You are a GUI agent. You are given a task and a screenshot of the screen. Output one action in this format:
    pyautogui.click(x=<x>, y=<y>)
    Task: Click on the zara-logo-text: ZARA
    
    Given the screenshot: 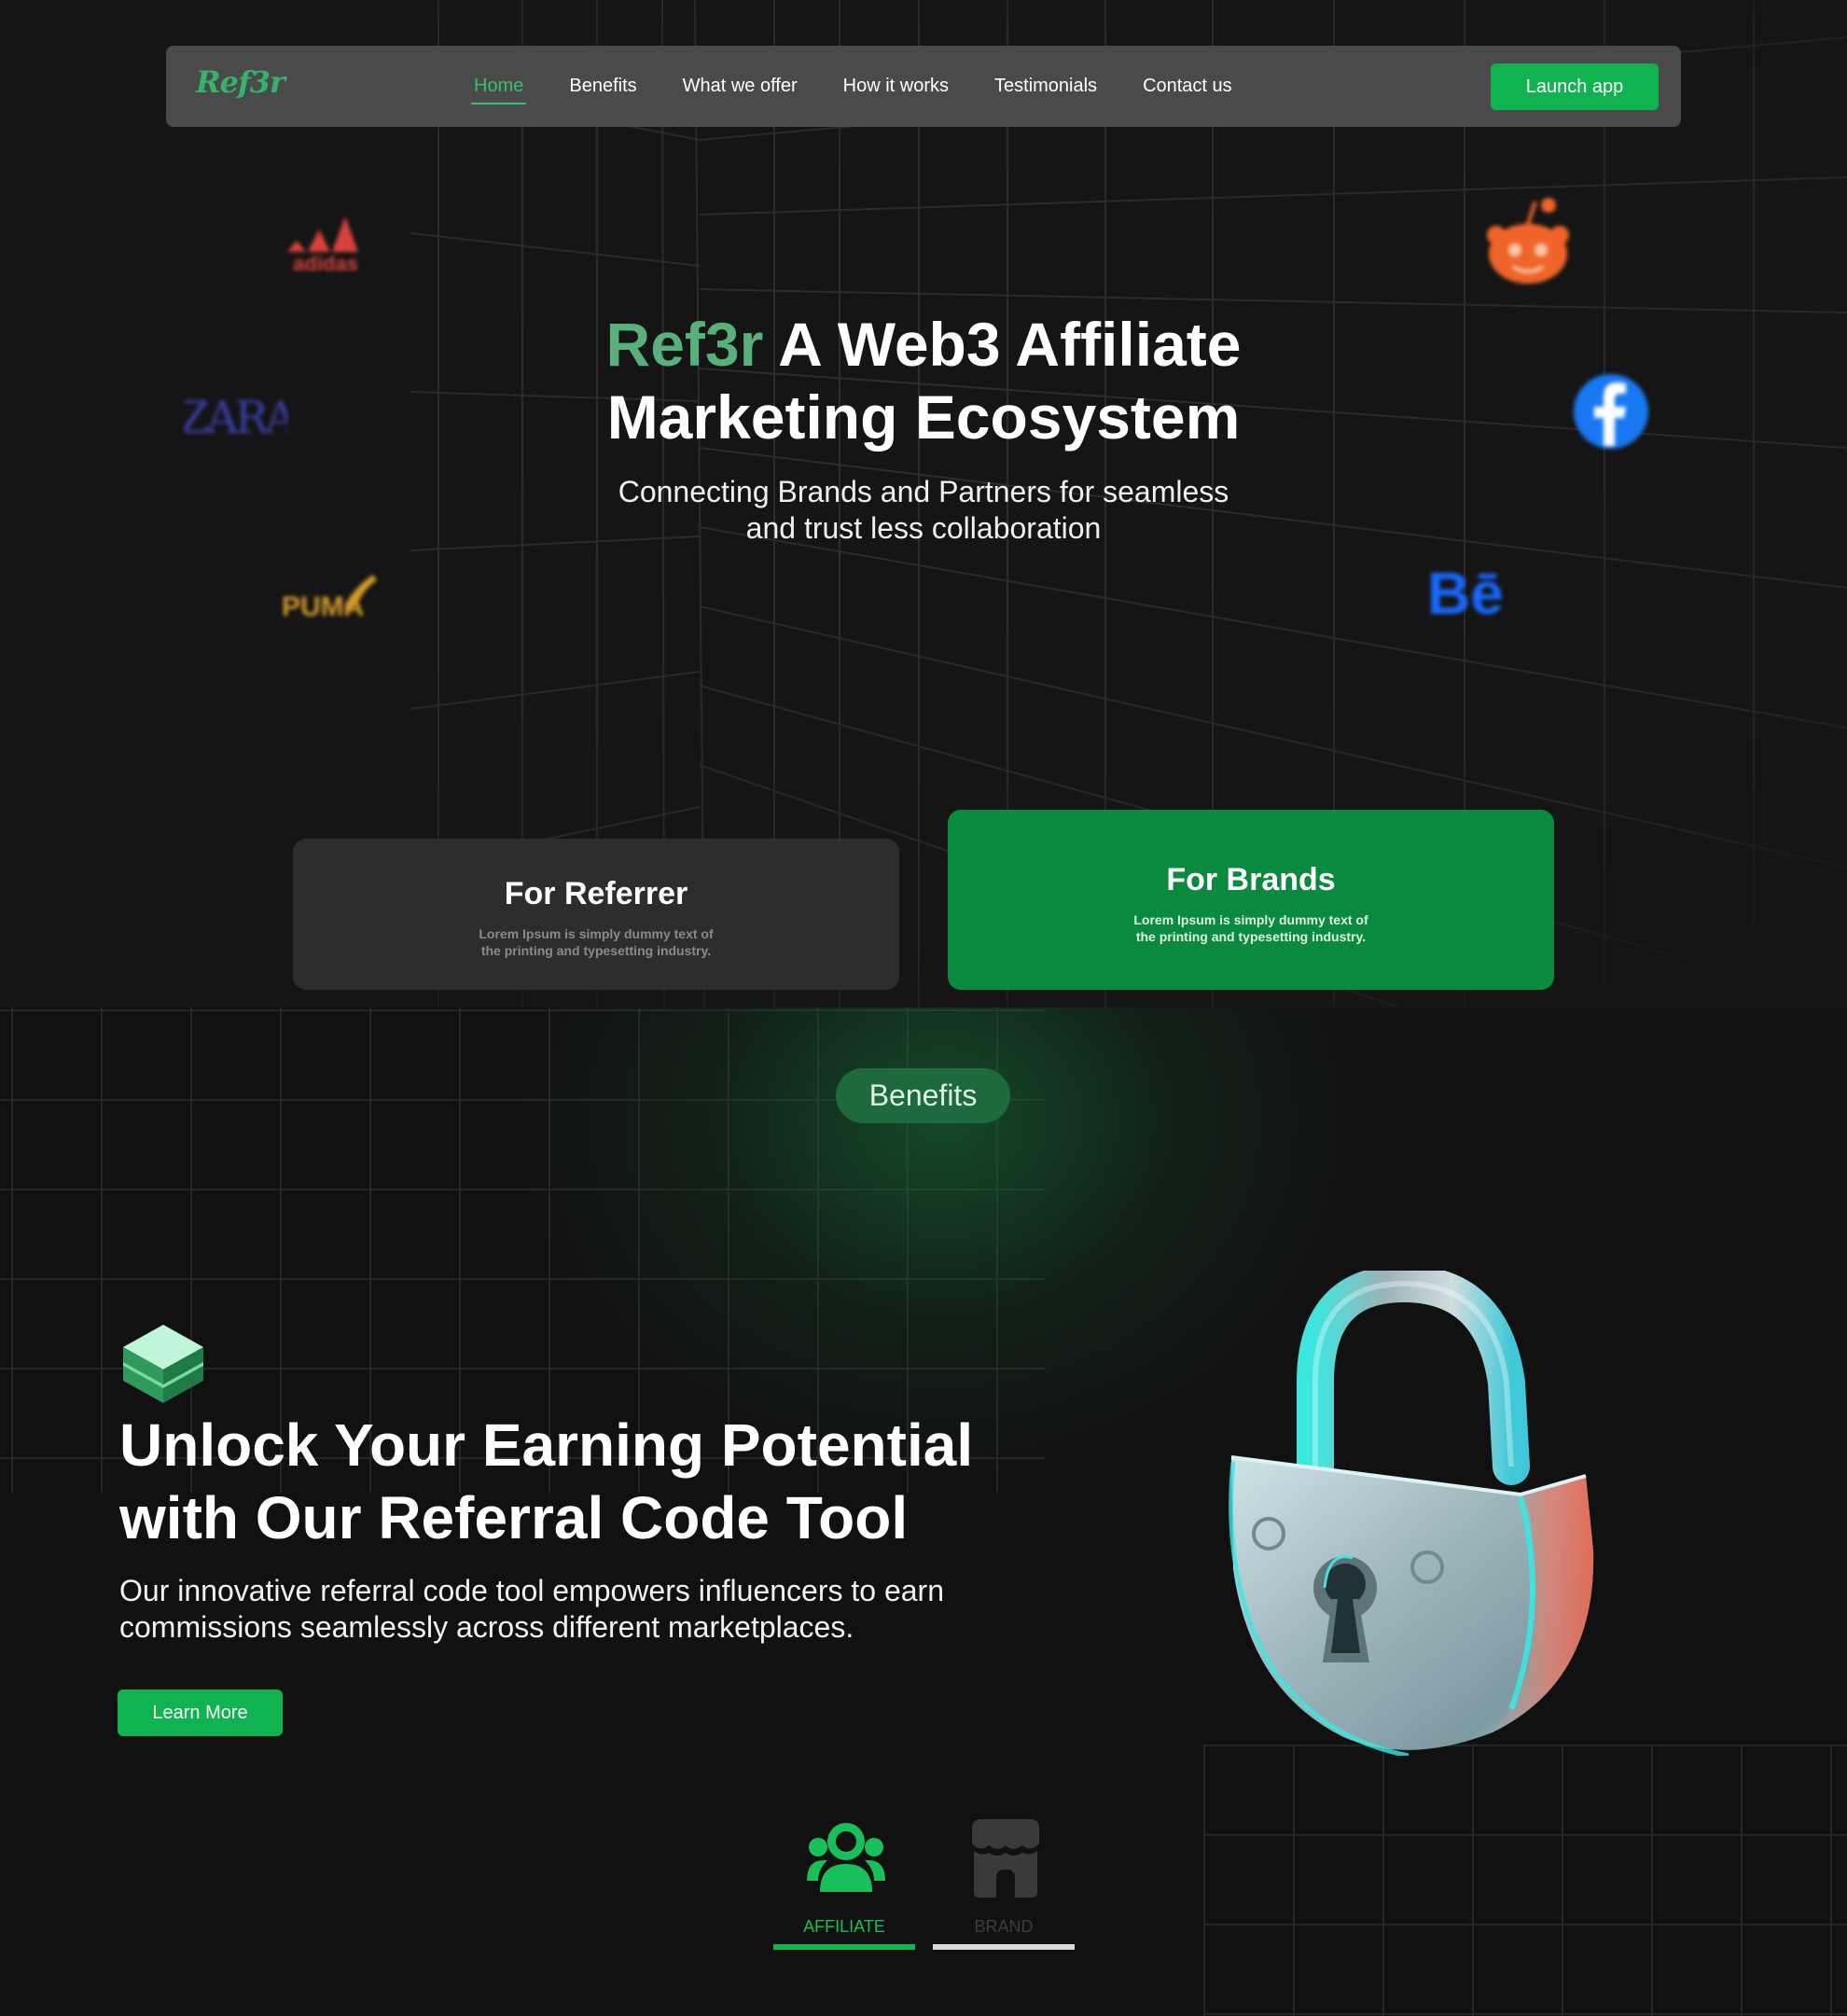 What is the action you would take?
    pyautogui.click(x=236, y=418)
    